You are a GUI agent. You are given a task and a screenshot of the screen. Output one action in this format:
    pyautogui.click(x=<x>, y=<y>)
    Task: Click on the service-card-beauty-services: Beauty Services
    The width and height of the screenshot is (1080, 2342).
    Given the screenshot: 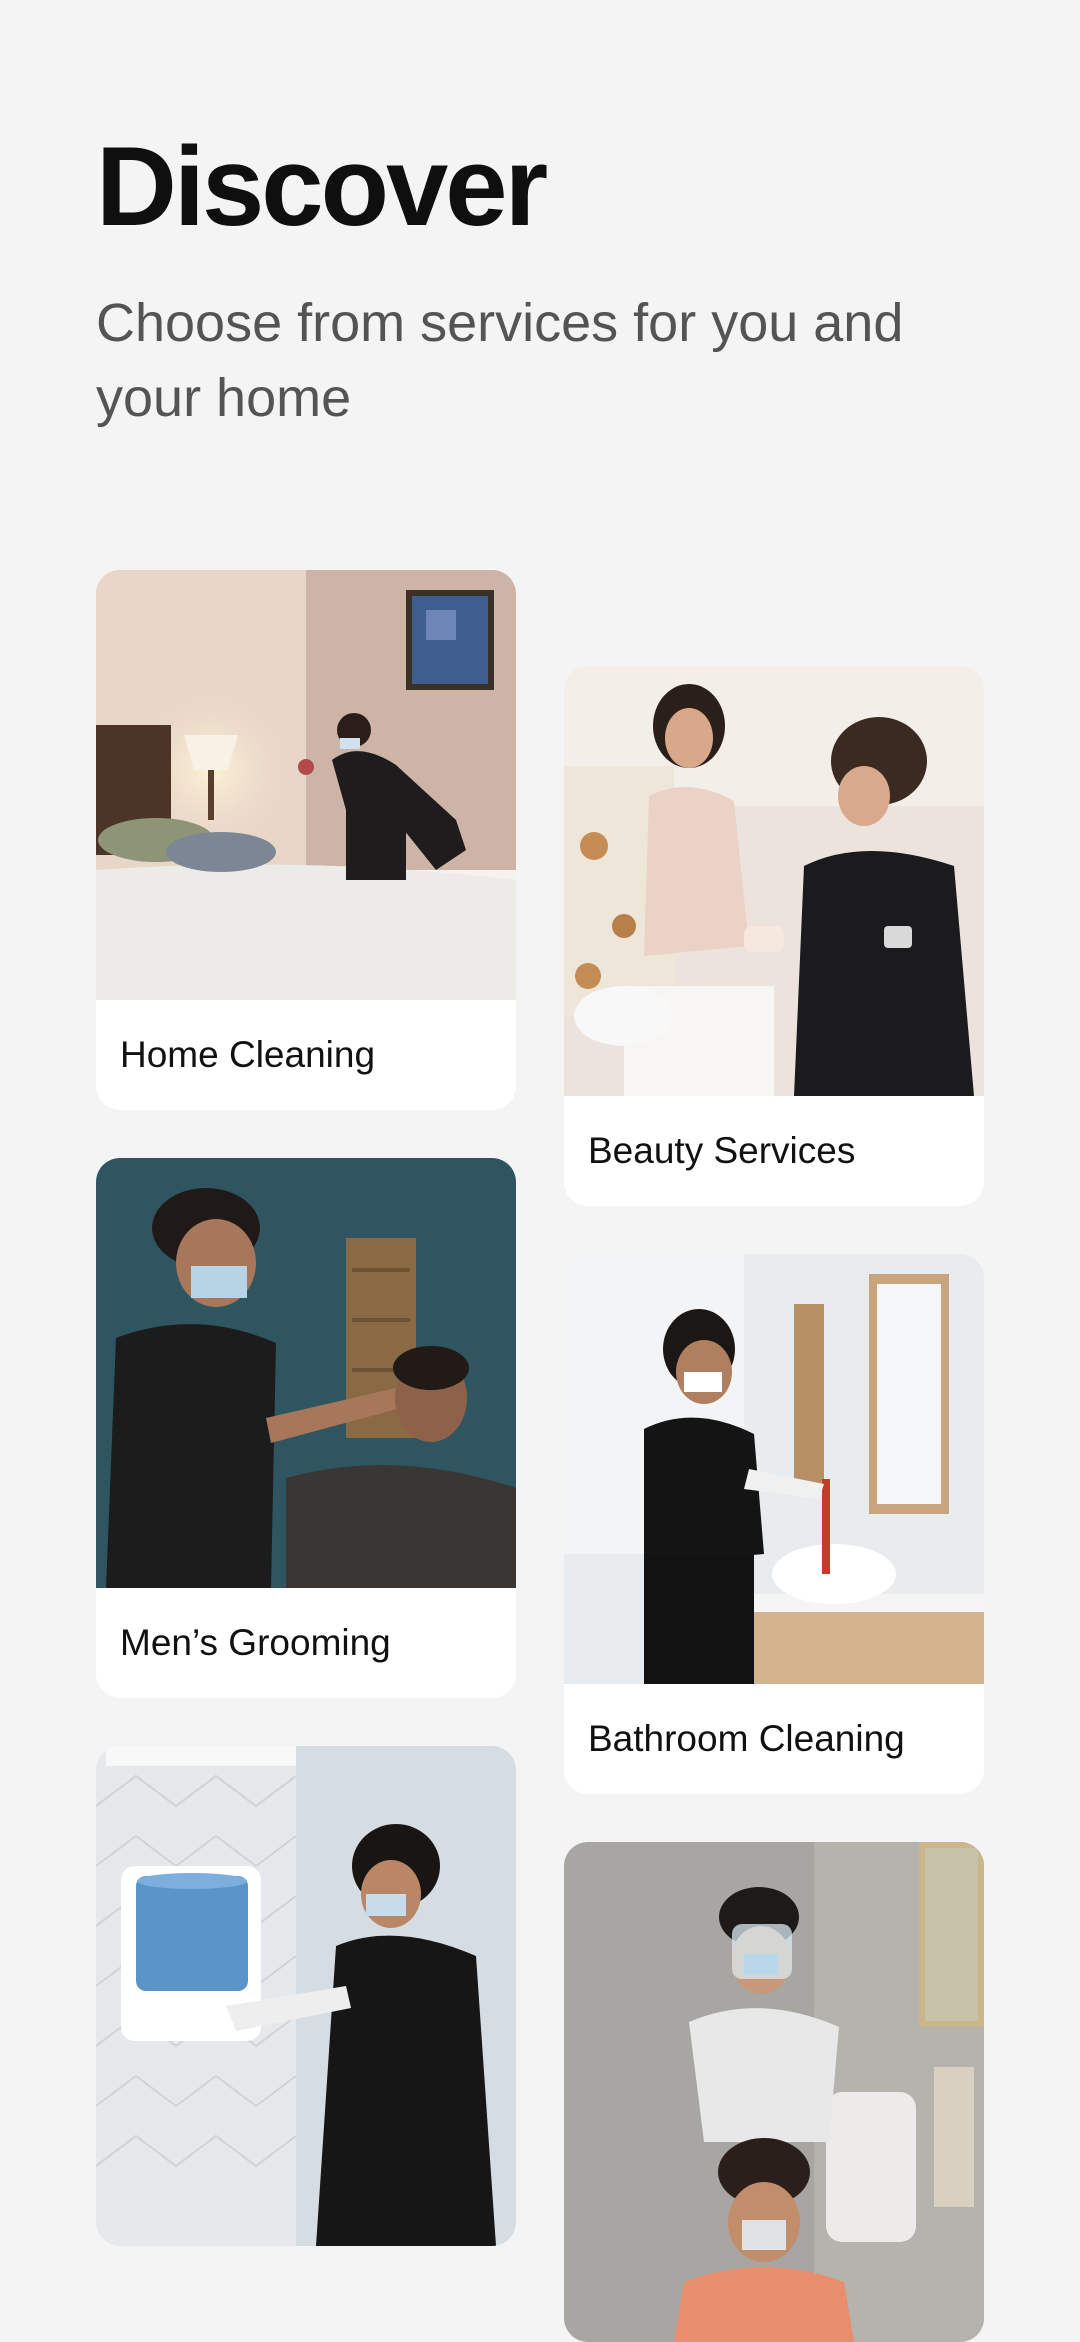 What is the action you would take?
    pyautogui.click(x=774, y=936)
    